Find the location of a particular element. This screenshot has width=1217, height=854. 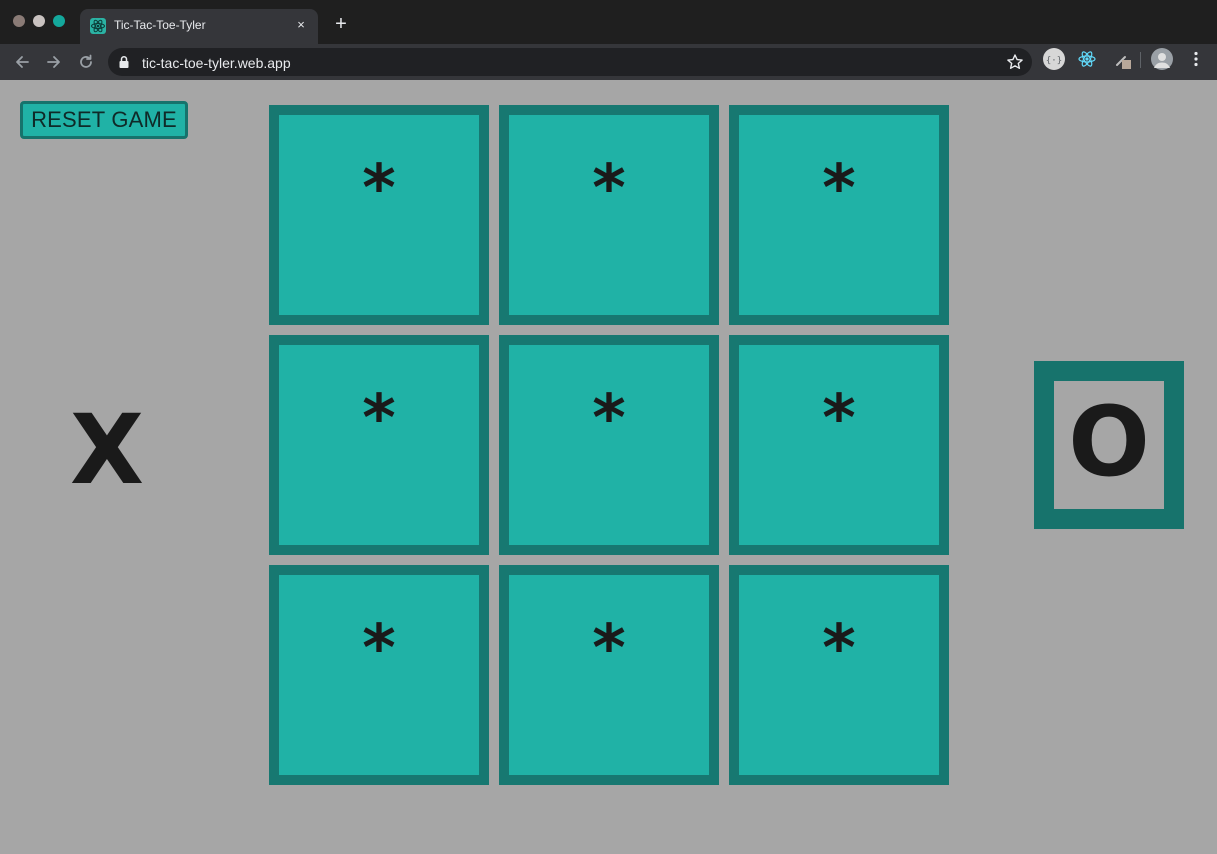

react-favicon-icon is located at coordinates (98, 26).